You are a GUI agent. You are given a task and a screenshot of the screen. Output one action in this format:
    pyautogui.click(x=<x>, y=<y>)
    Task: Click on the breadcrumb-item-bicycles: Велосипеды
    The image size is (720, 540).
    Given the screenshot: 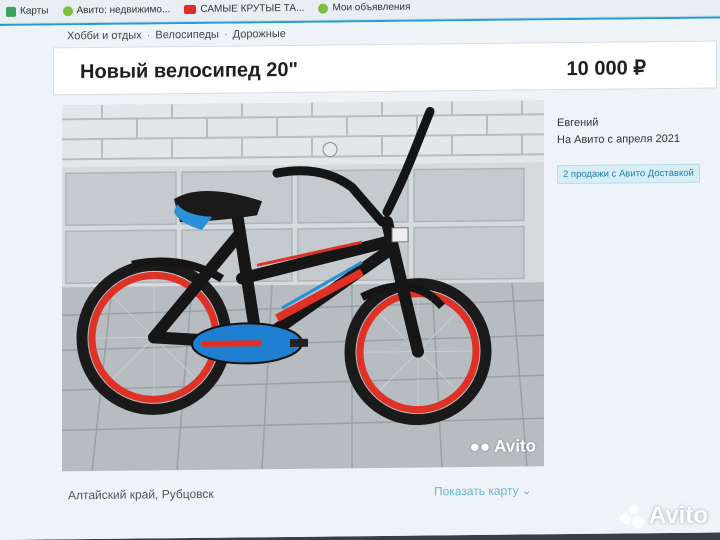 What is the action you would take?
    pyautogui.click(x=187, y=35)
    